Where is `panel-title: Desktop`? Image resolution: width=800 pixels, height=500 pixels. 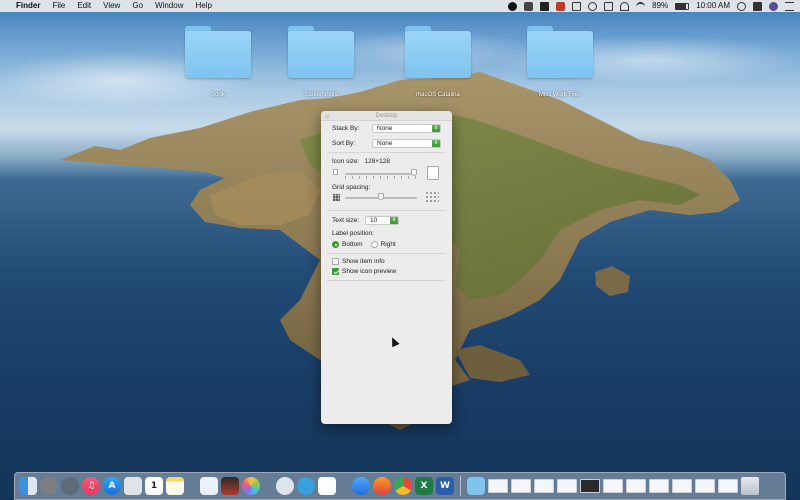
panel-title: Desktop is located at coordinates (386, 116).